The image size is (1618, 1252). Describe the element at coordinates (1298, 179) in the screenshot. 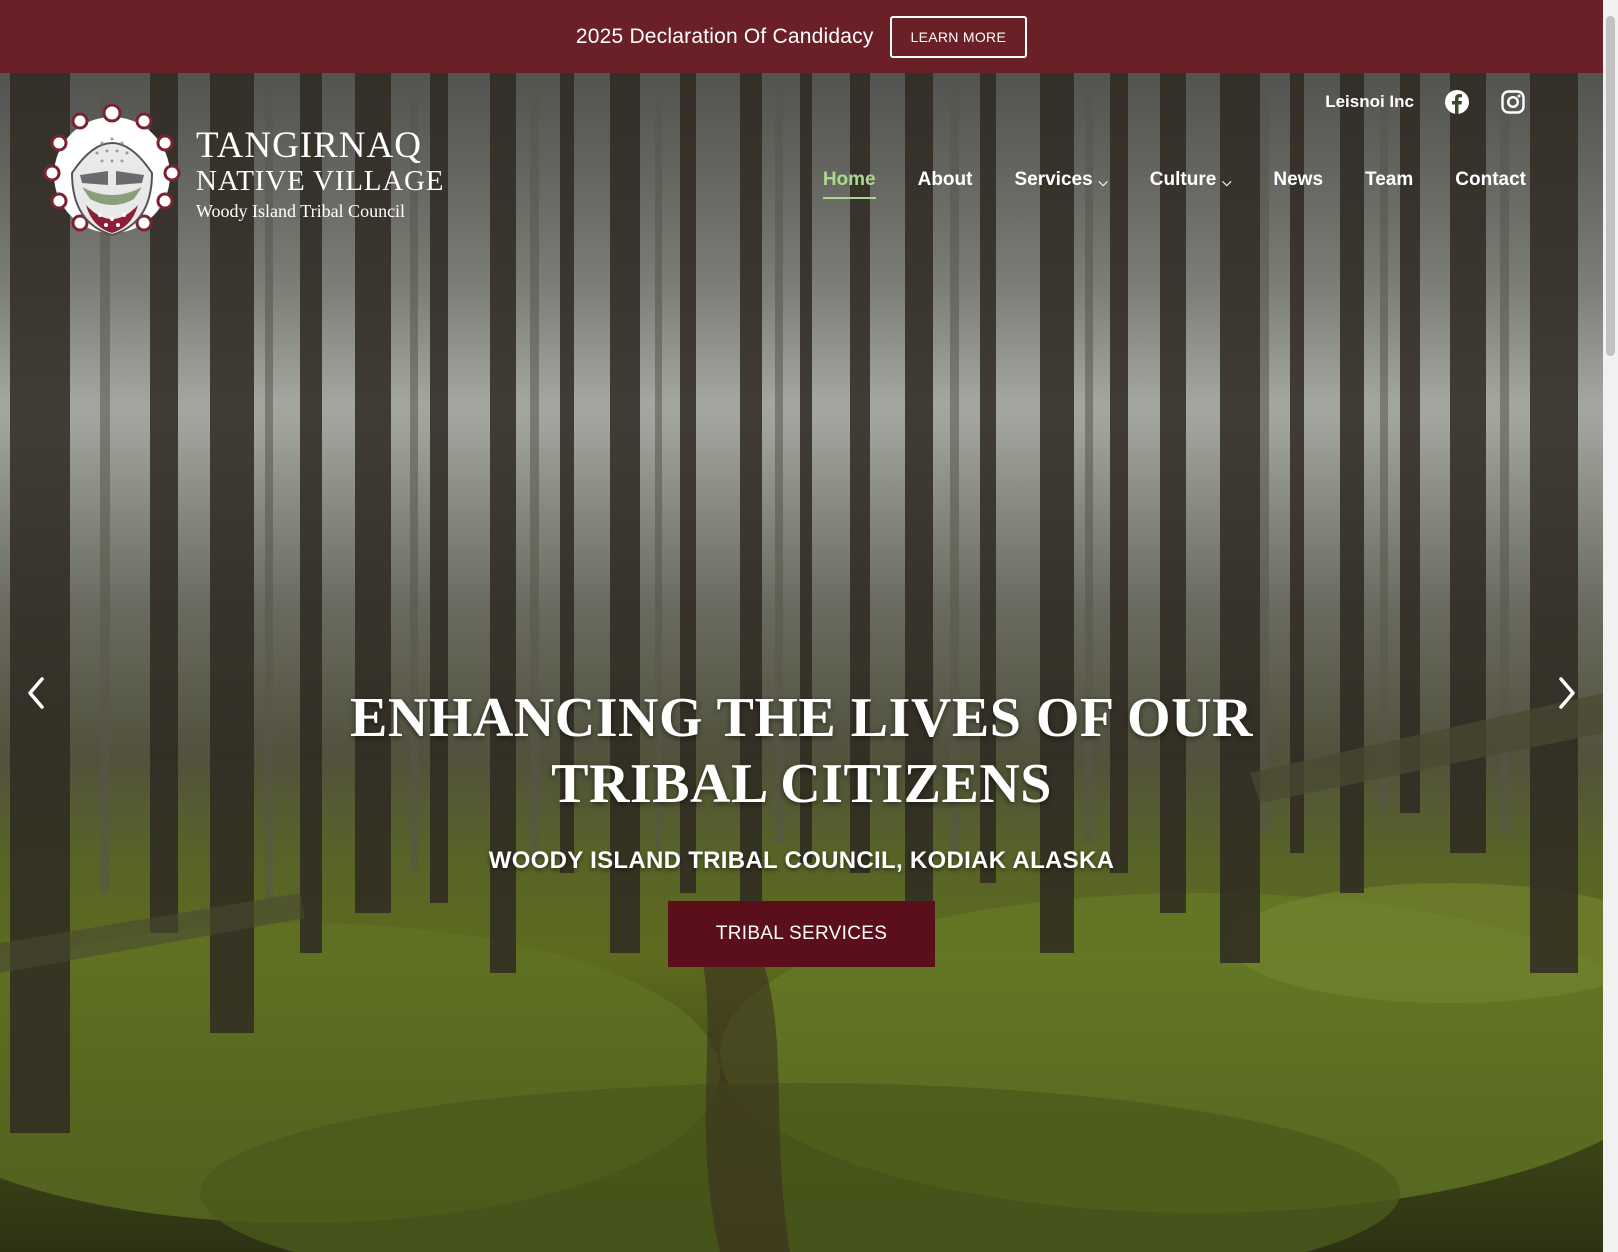

I see `nav-item-label: News` at that location.